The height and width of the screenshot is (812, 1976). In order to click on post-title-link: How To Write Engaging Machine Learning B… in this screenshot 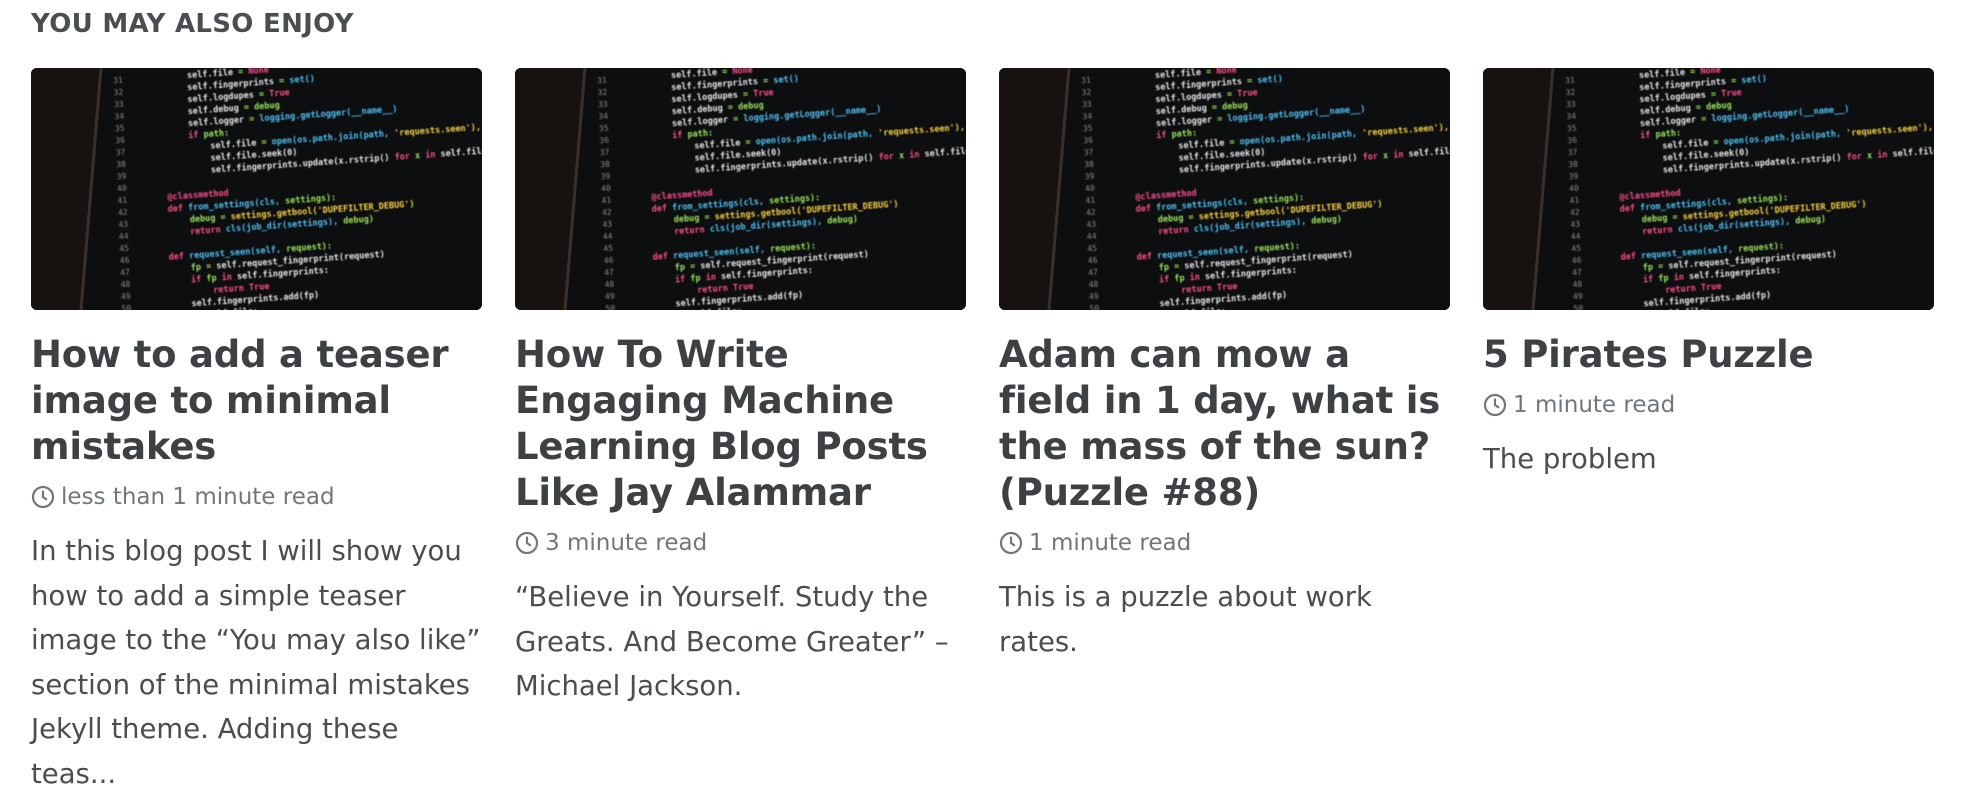, I will do `click(721, 423)`.